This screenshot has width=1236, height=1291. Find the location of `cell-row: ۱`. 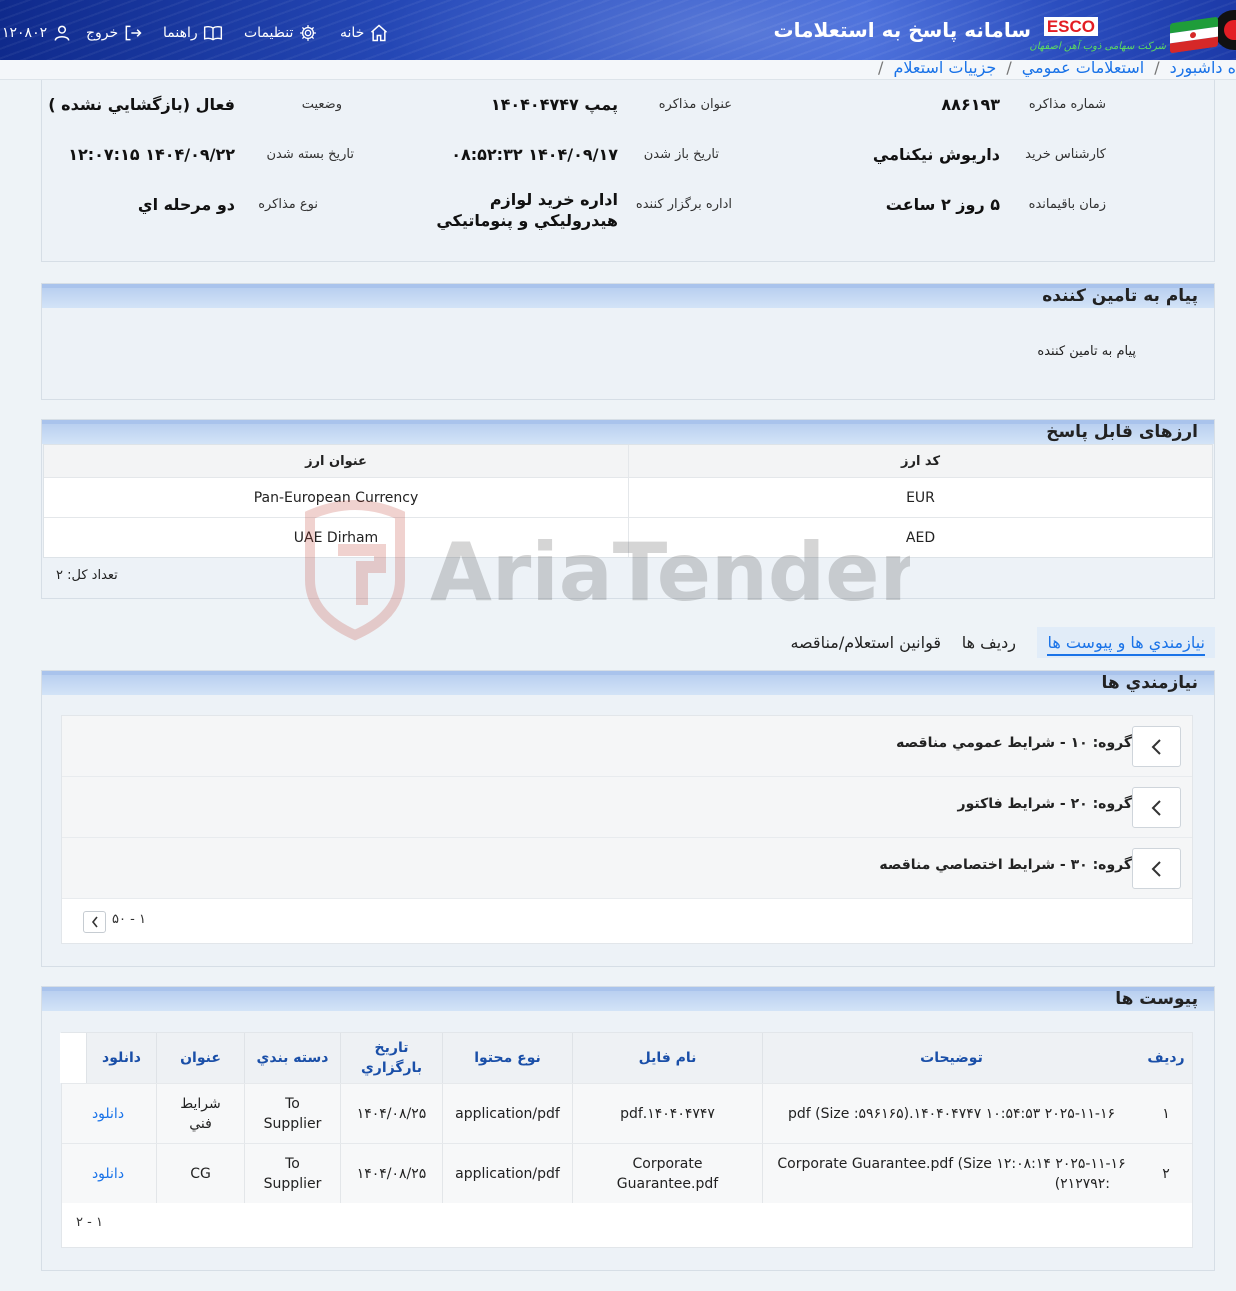

cell-row: ۱ is located at coordinates (1166, 1113).